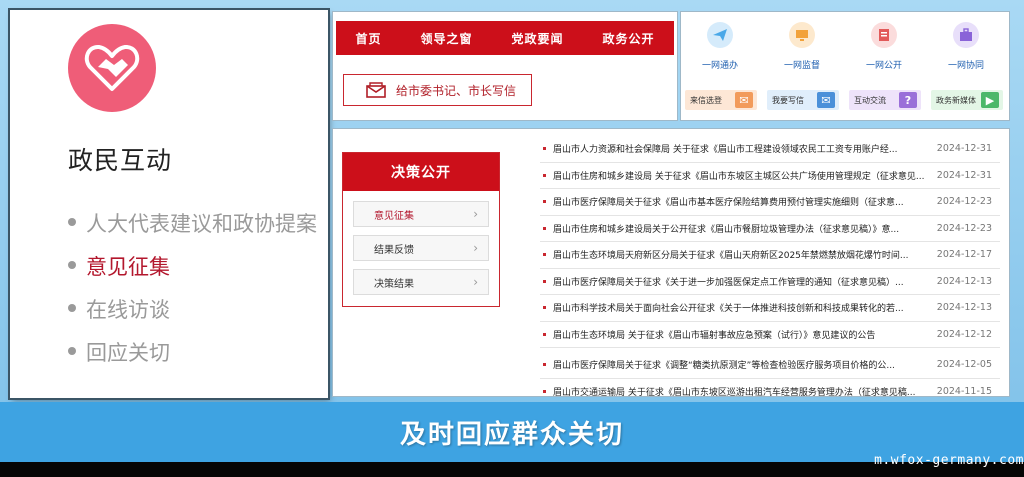 This screenshot has height=477, width=1024. I want to click on play-icon: ▶, so click(990, 100).